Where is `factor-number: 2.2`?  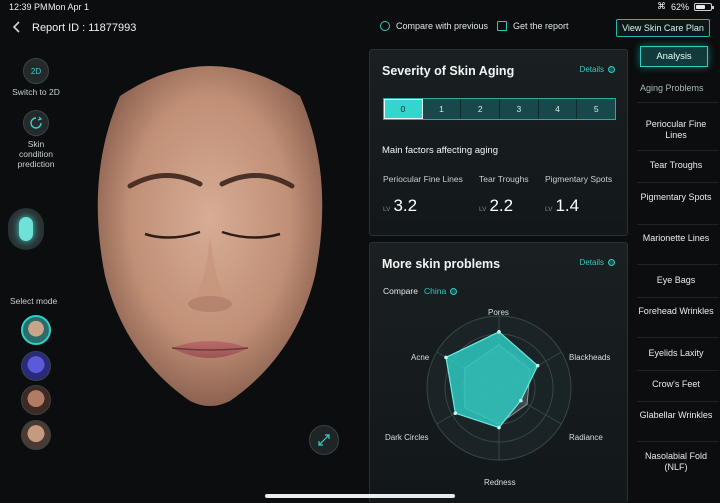
factor-number: 2.2 is located at coordinates (501, 205).